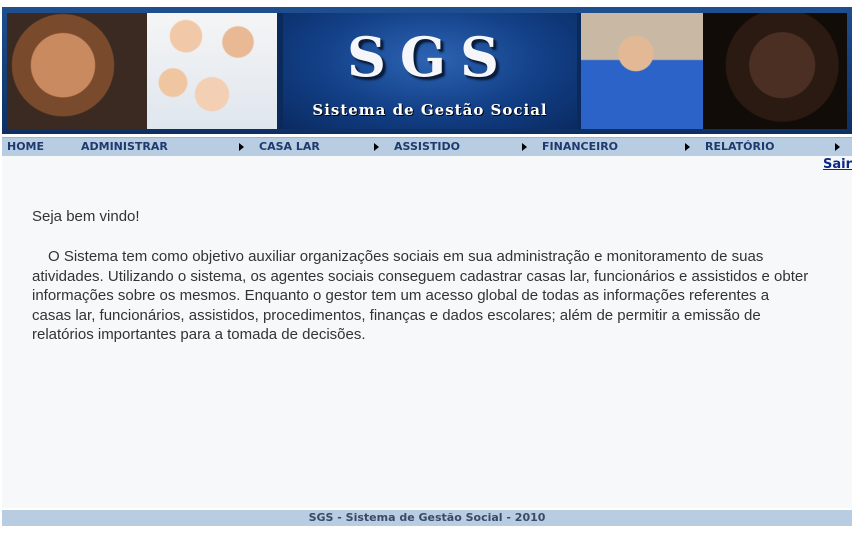  I want to click on menu-item-financeiro: FINANCEIRO, so click(580, 147).